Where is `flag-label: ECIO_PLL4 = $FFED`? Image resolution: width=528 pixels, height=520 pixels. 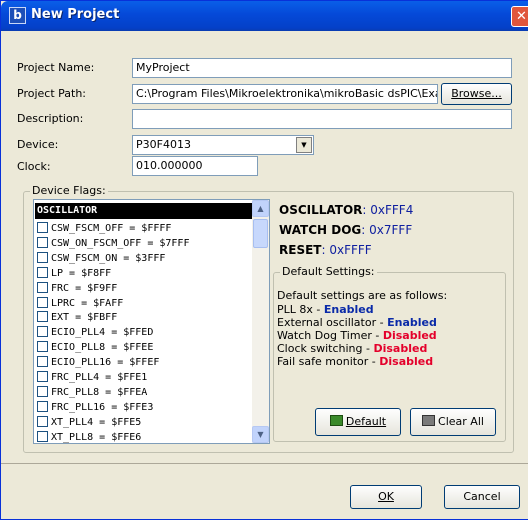
flag-label: ECIO_PLL4 = $FFED is located at coordinates (102, 333).